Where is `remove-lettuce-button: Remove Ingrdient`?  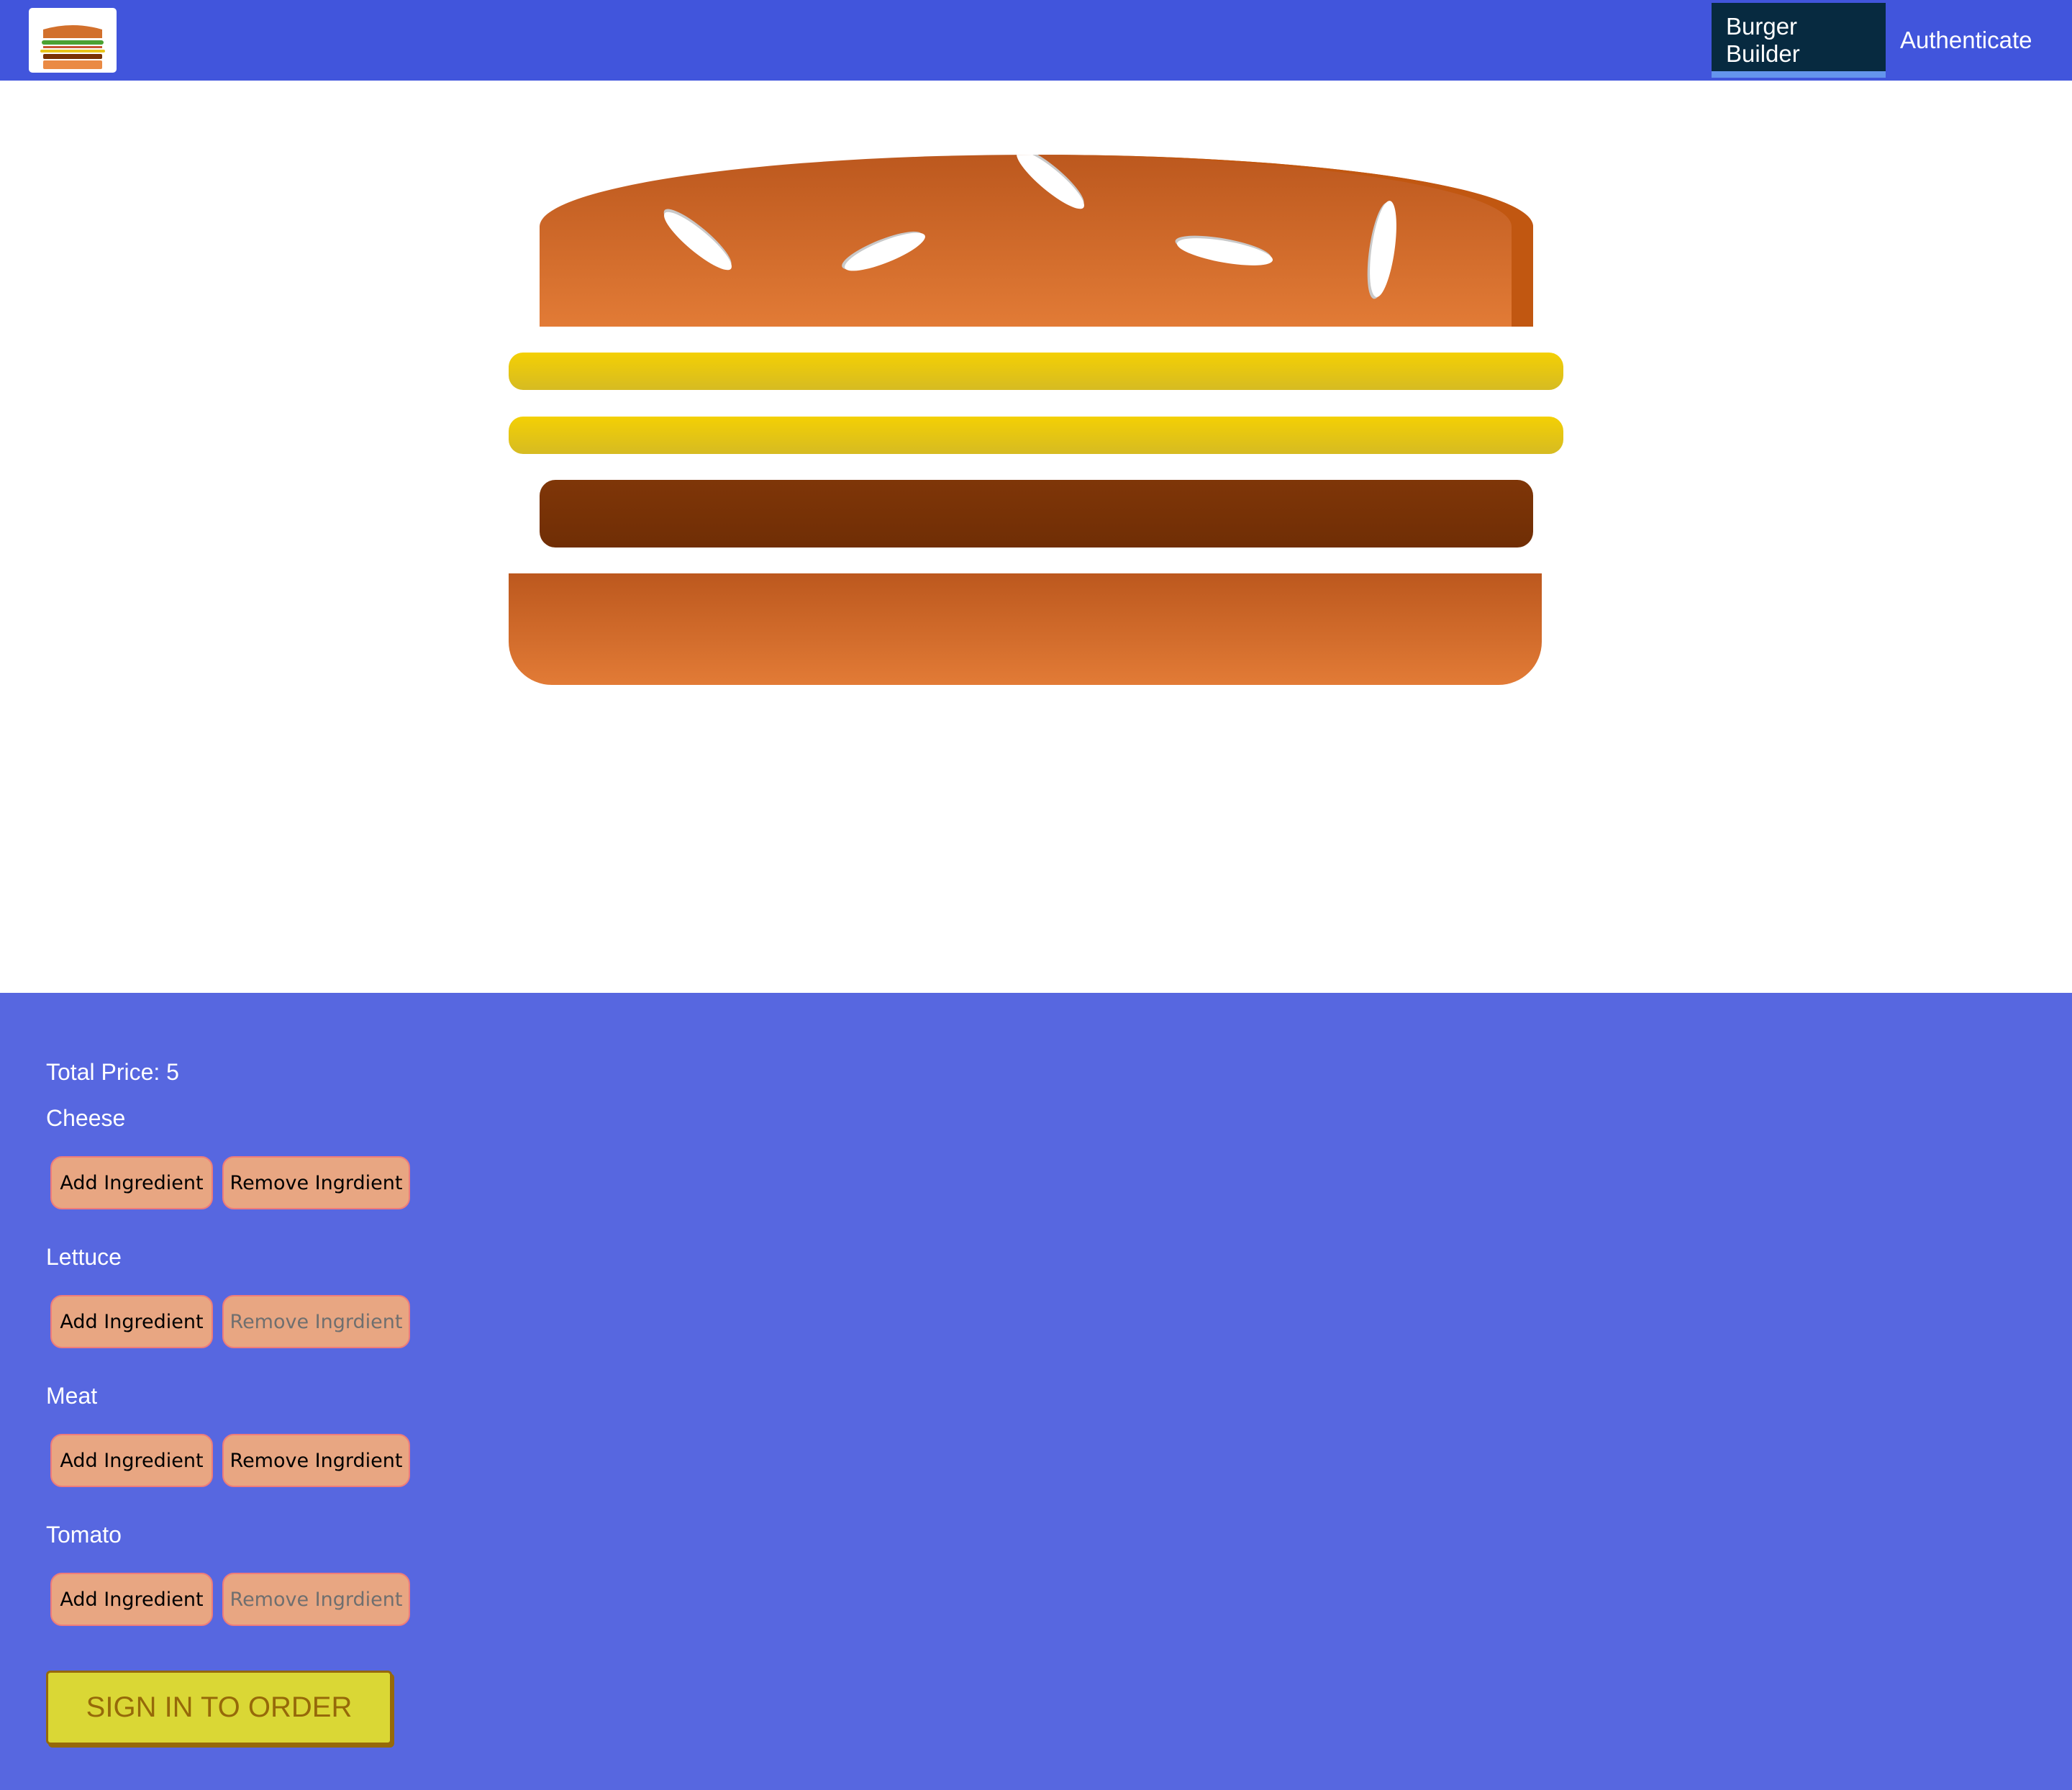
remove-lettuce-button: Remove Ingrdient is located at coordinates (316, 1321).